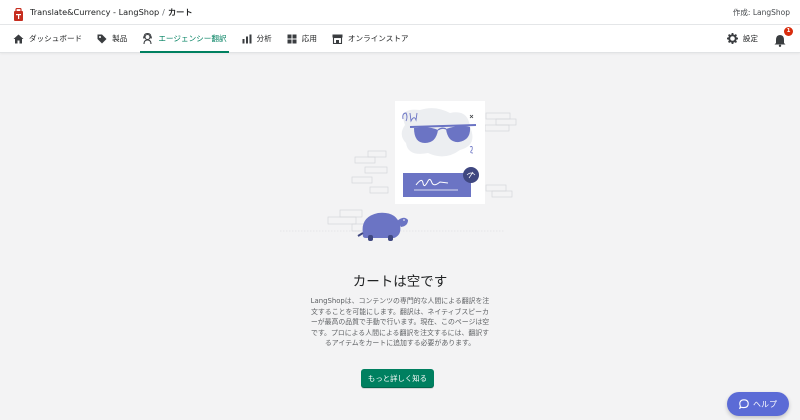  I want to click on notifications-button: 1, so click(783, 36).